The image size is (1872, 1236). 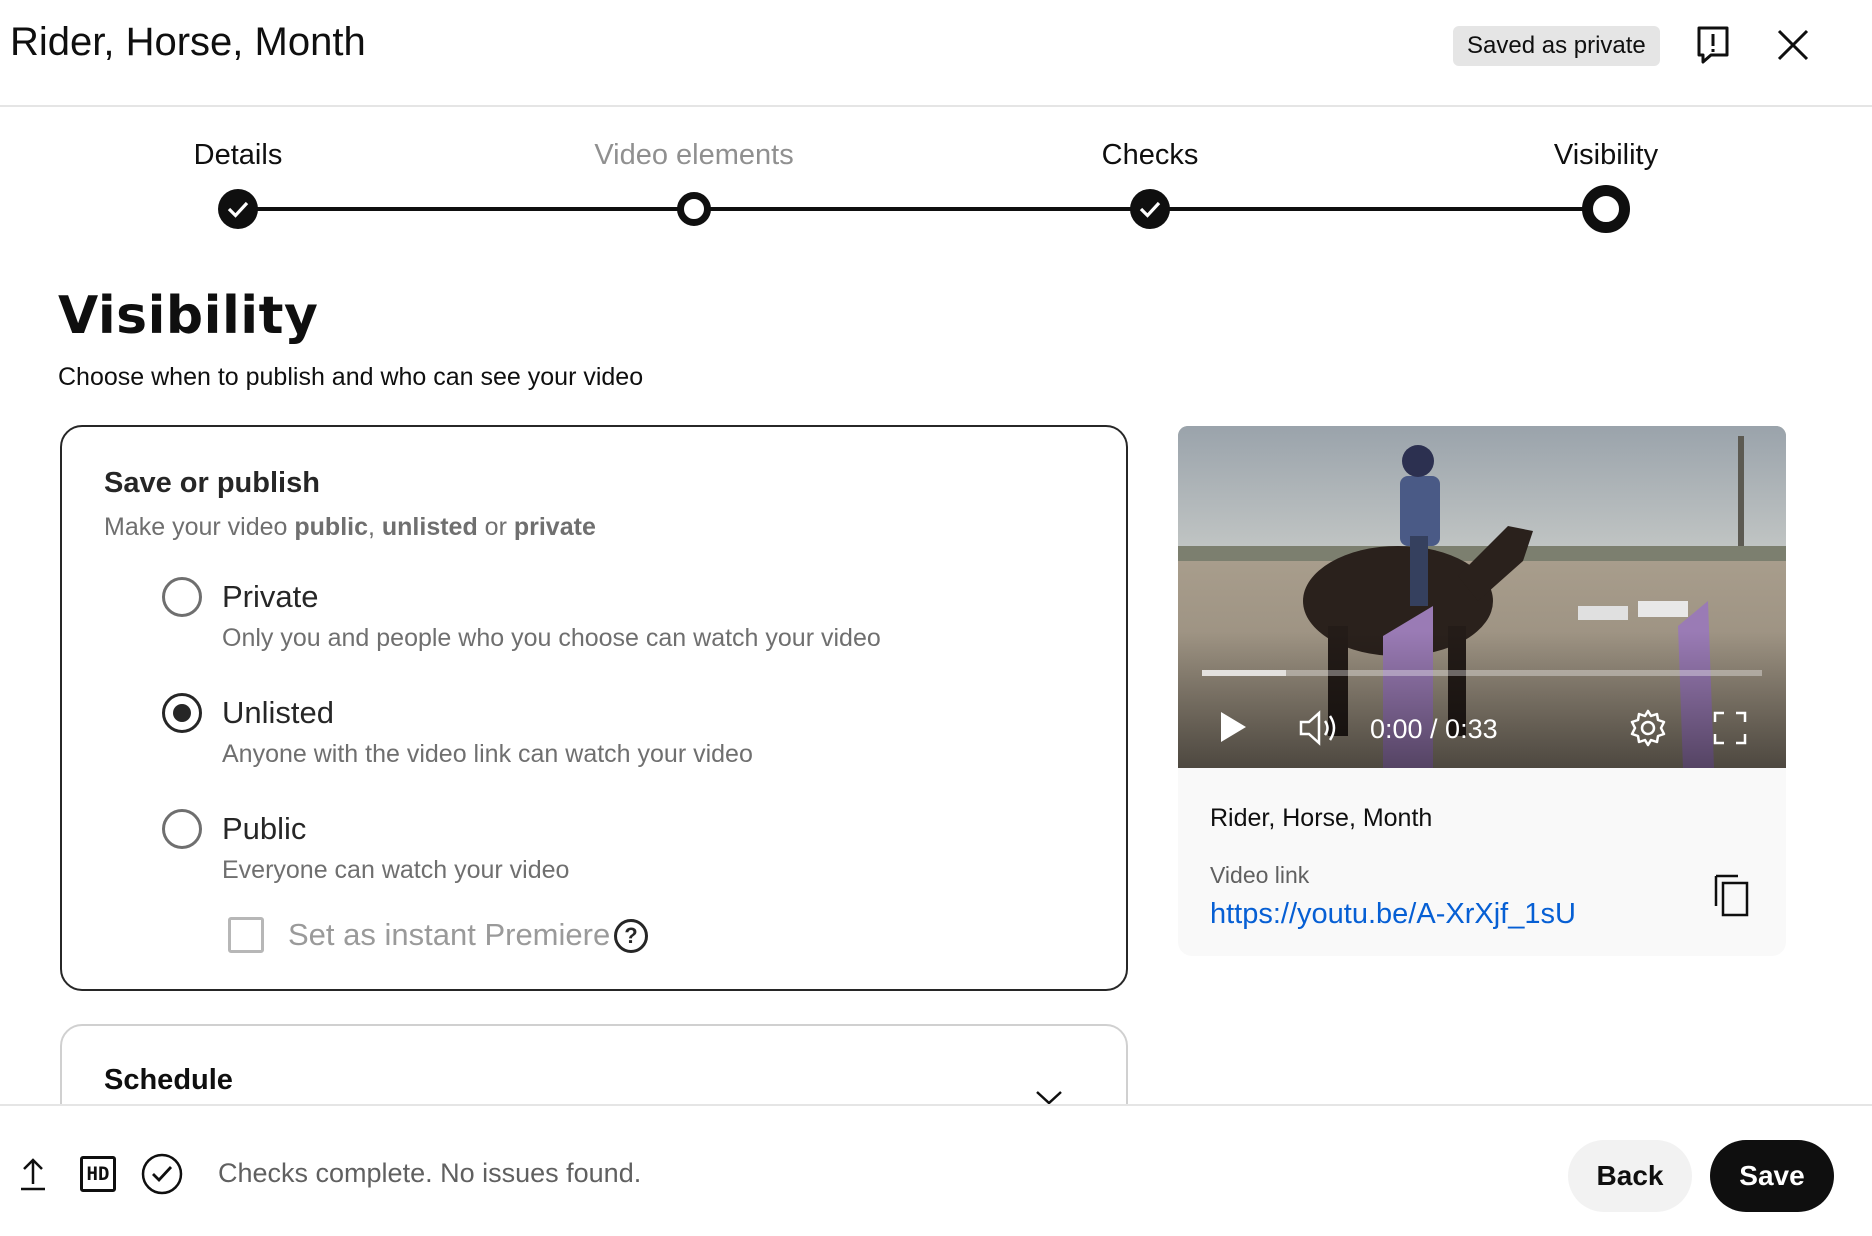 I want to click on public-radio, so click(x=182, y=829).